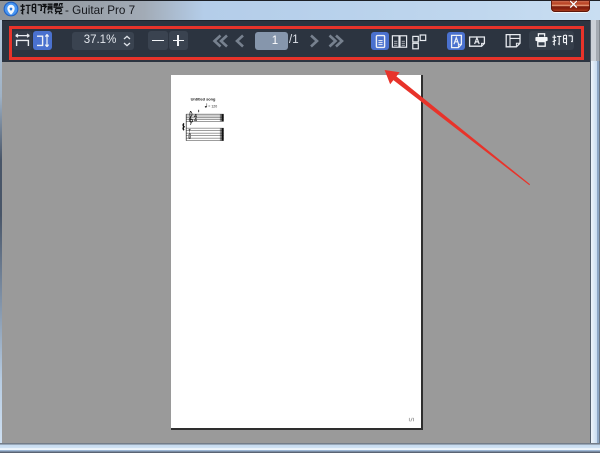  Describe the element at coordinates (202, 99) in the screenshot. I see `svg-text: Untitled song` at that location.